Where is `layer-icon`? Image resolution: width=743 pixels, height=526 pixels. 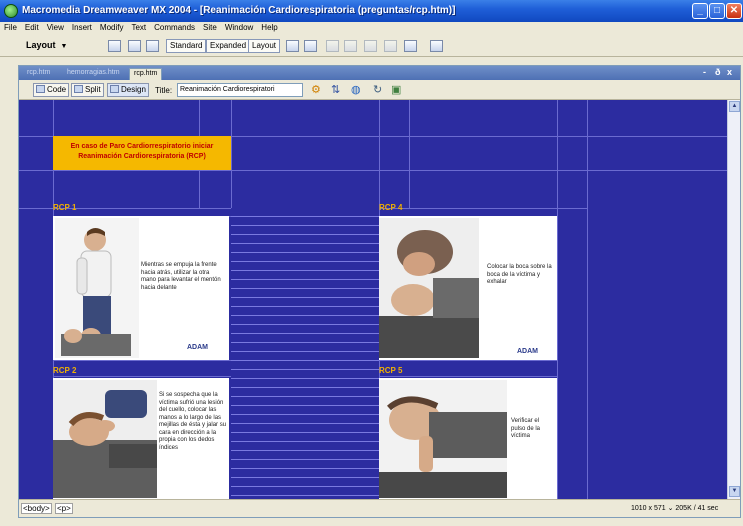
layer-icon is located at coordinates (134, 46).